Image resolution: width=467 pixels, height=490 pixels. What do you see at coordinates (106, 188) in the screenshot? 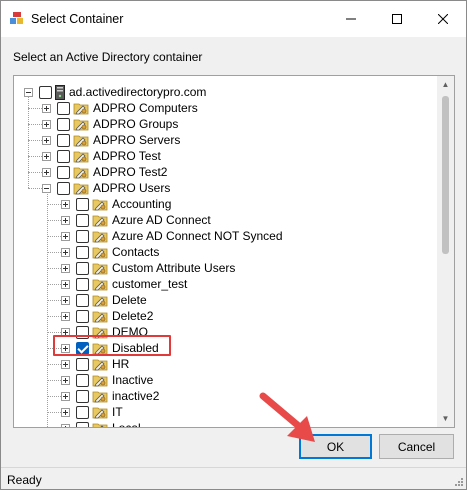
I see `tree-node-level1-5: ADPRO Users` at bounding box center [106, 188].